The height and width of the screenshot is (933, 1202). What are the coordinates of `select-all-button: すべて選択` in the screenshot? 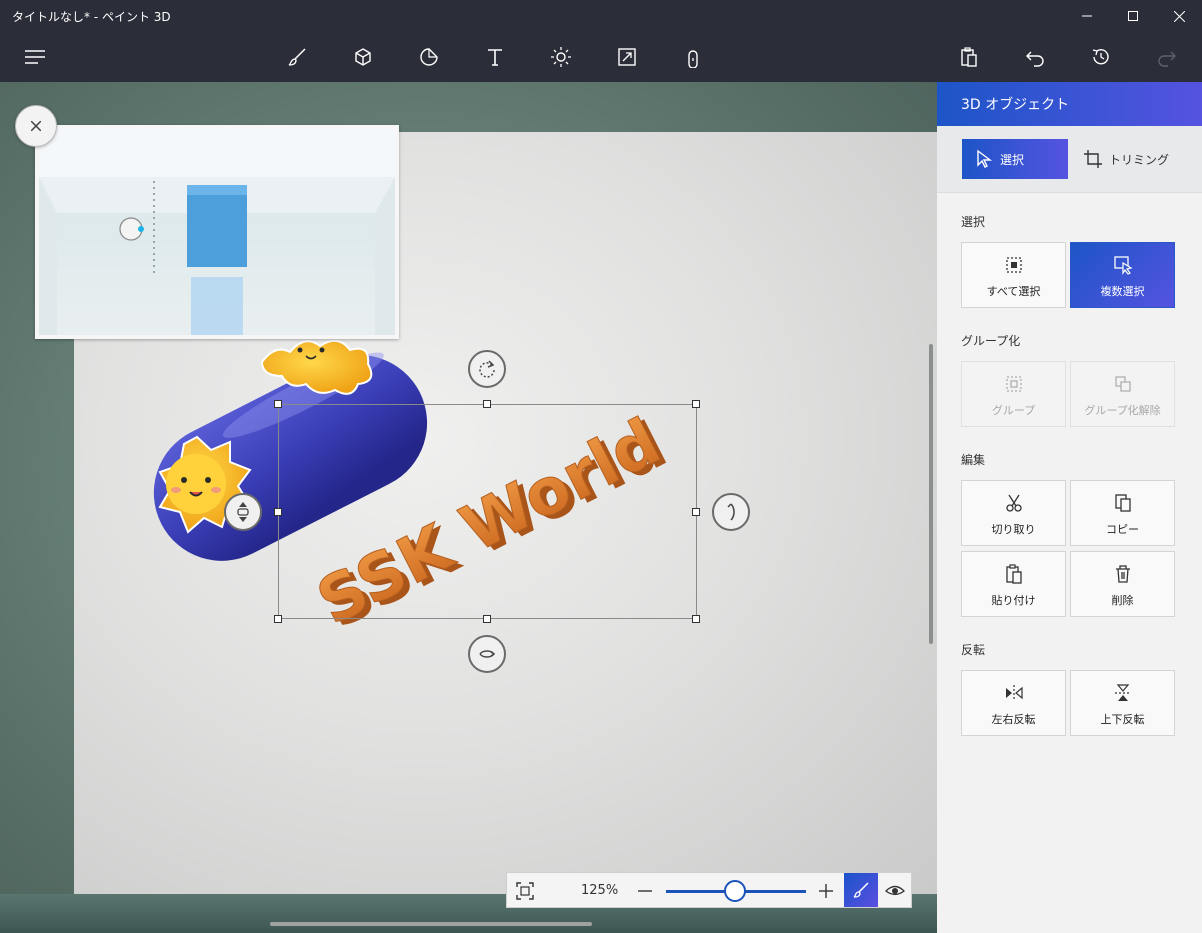 It's located at (1013, 275).